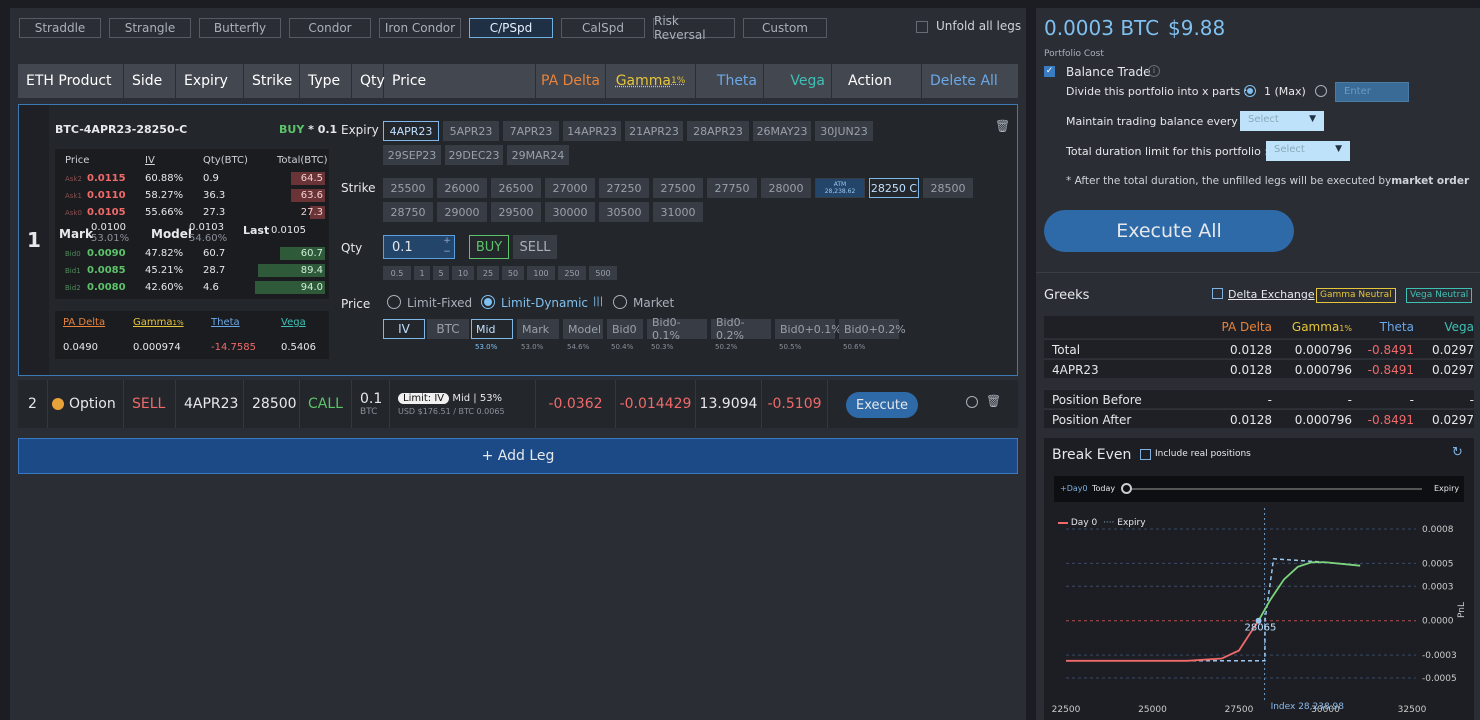  What do you see at coordinates (570, 212) in the screenshot?
I see `strike-chip-30000: 30000` at bounding box center [570, 212].